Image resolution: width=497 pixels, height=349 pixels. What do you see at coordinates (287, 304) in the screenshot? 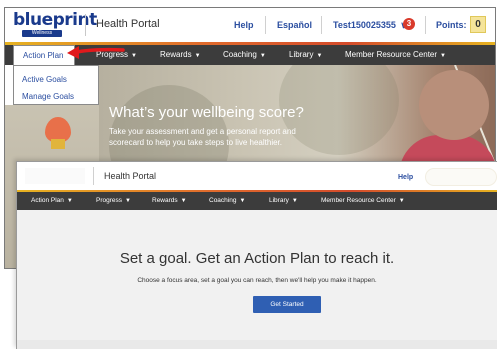
I see `get-started-button: Get Started` at bounding box center [287, 304].